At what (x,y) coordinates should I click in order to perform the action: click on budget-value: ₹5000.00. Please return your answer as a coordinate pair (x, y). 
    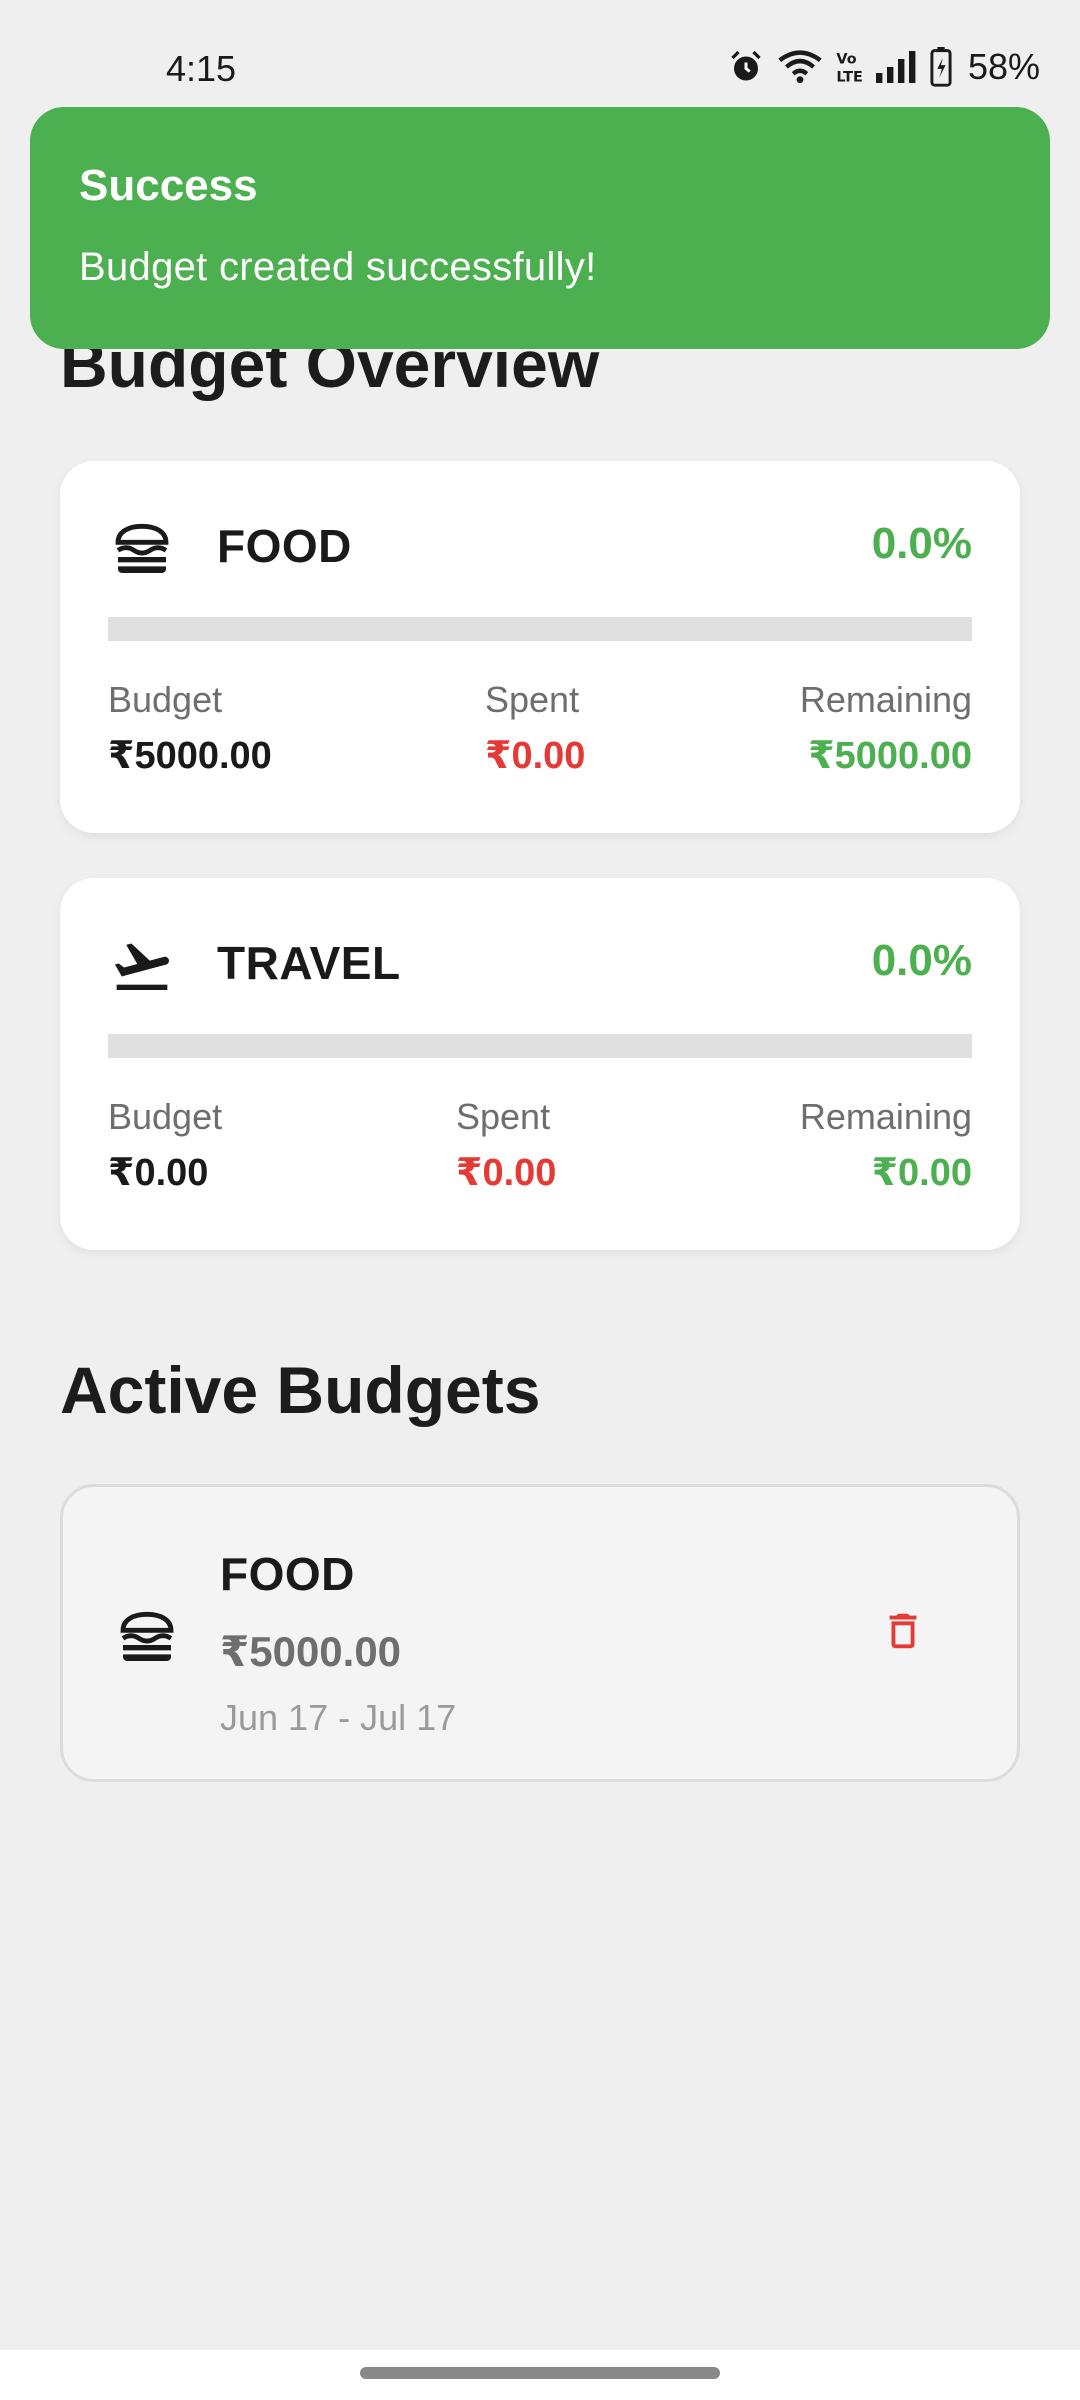
    Looking at the image, I should click on (190, 756).